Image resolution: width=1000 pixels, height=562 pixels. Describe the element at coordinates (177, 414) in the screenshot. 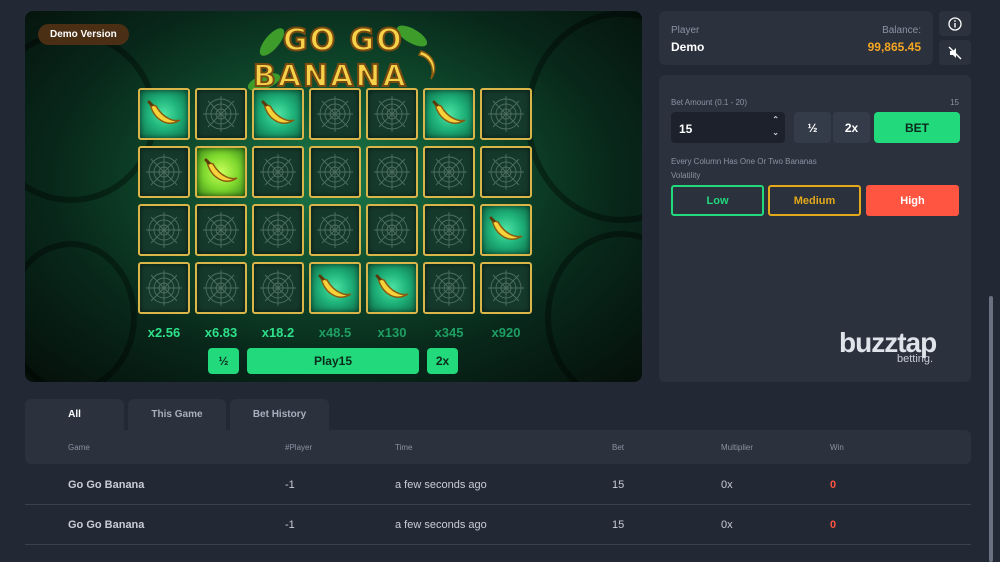

I see `tab-this-game: This Game` at that location.